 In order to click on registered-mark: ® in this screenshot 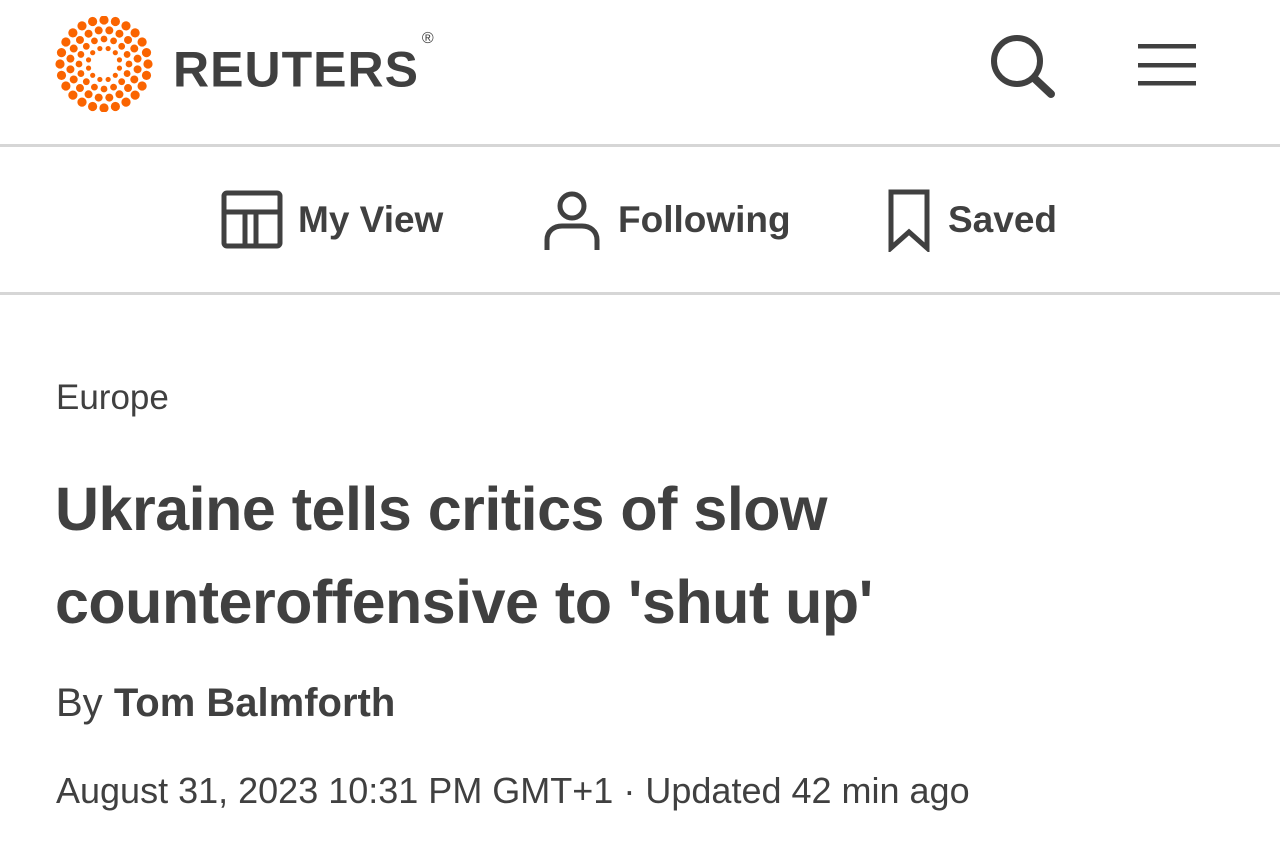, I will do `click(428, 38)`.